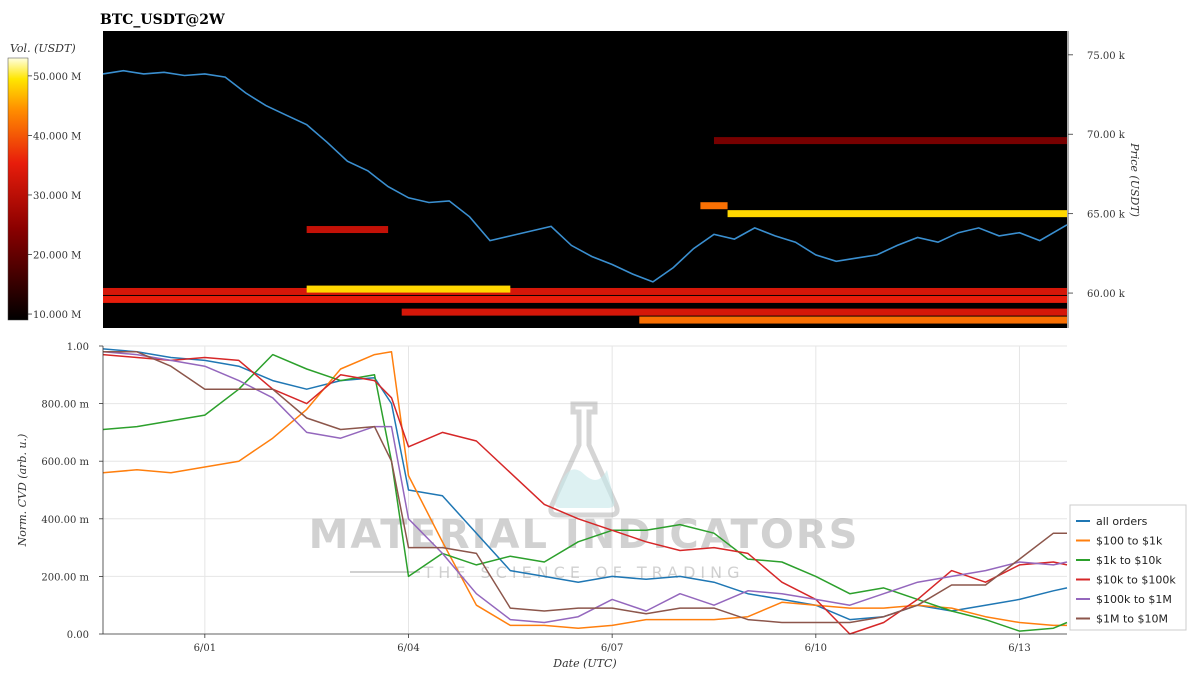  I want to click on cvd-x-tick-label: 6/10, so click(816, 648).